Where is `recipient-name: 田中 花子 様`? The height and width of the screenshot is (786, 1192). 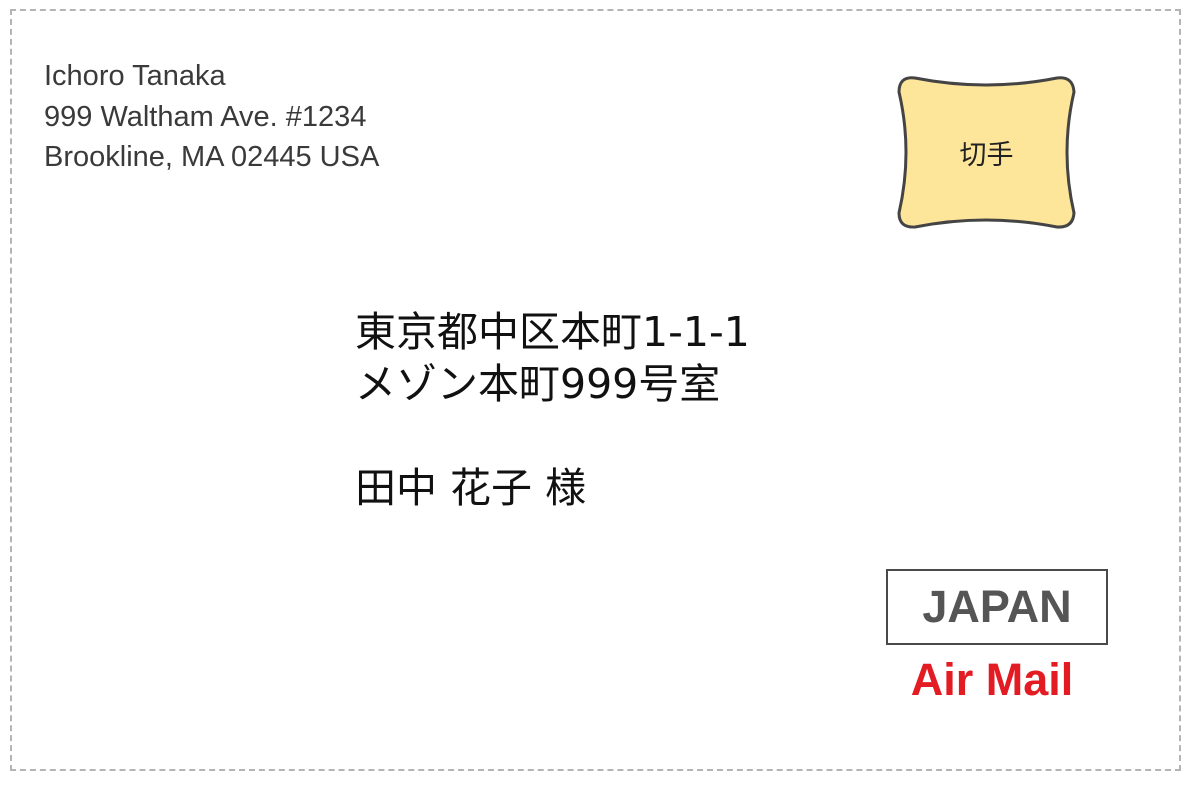 recipient-name: 田中 花子 様 is located at coordinates (471, 488).